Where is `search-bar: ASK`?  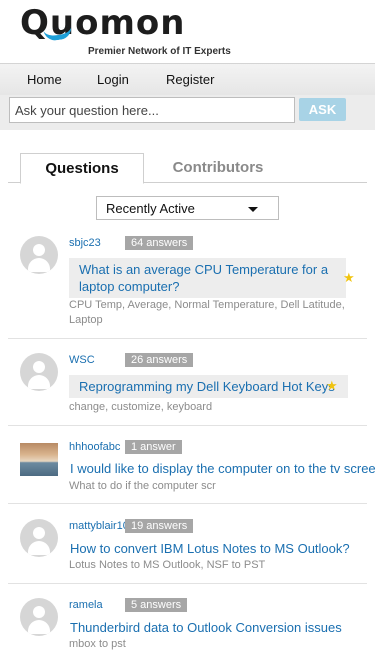 search-bar: ASK is located at coordinates (187, 112).